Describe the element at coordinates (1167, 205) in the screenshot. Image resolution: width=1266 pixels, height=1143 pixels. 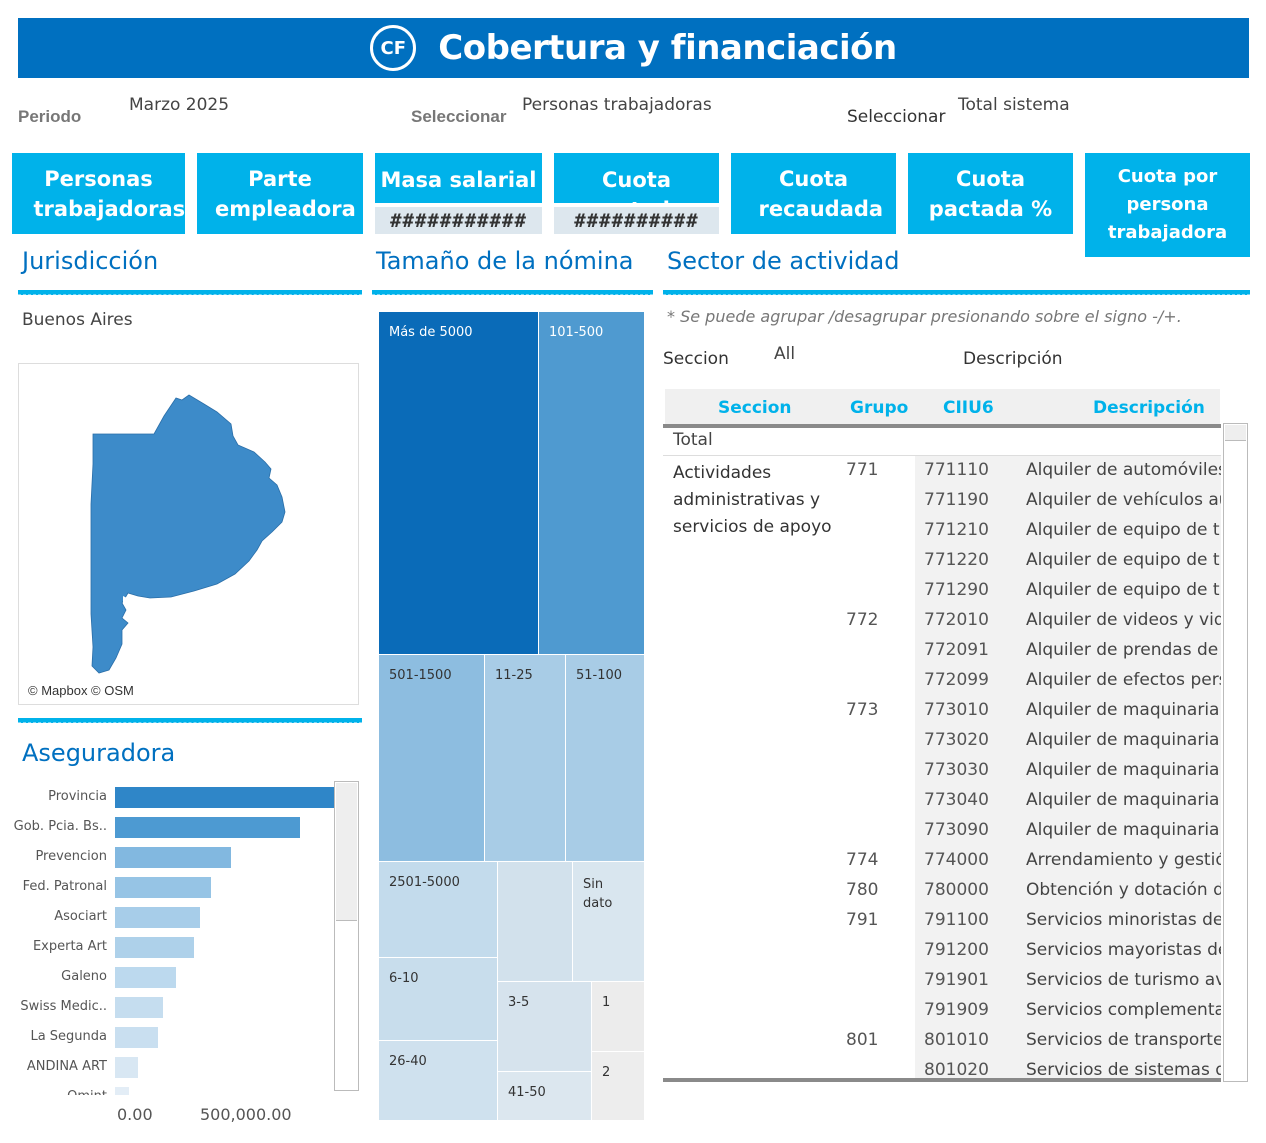
I see `kpi-cuota-por-persona-button: Cuota por persona trabajadora` at that location.